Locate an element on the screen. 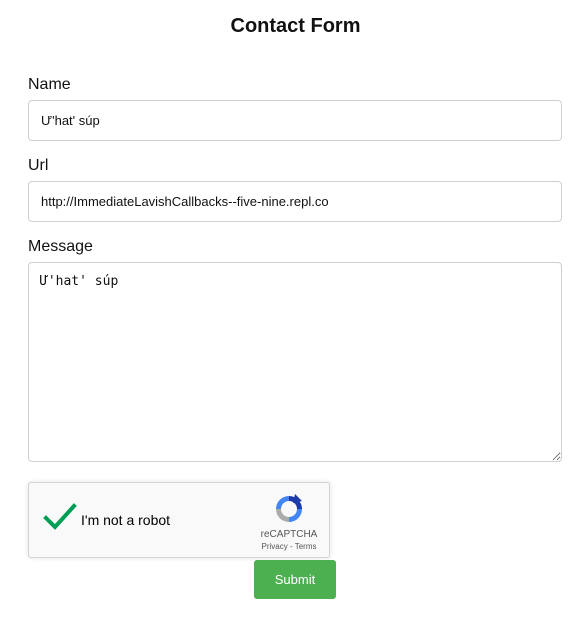  submit-button: Submit is located at coordinates (295, 579).